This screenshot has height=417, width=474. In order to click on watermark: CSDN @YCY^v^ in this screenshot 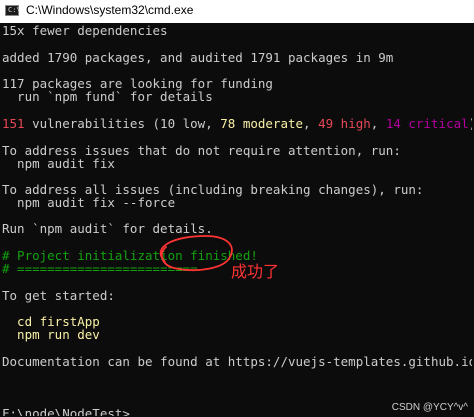, I will do `click(429, 407)`.